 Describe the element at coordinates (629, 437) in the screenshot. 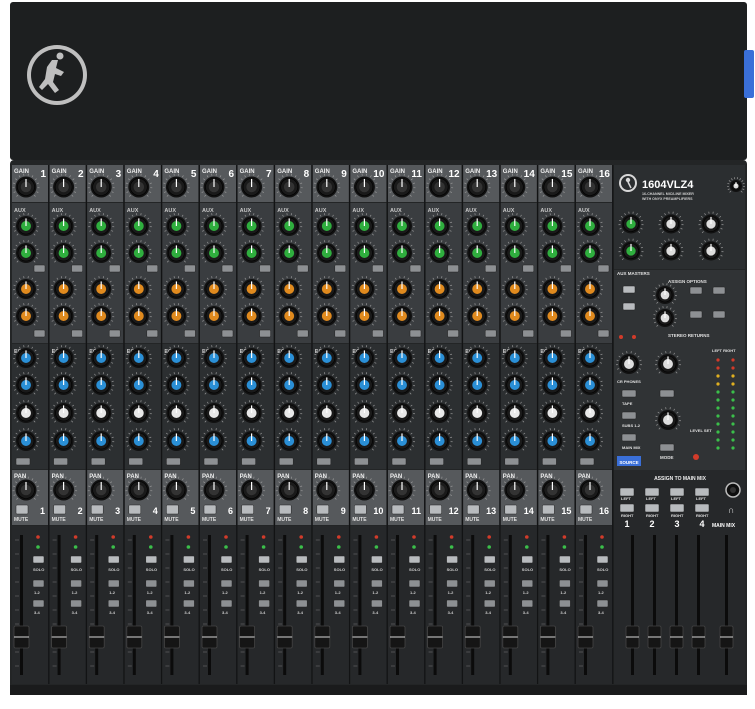

I see `main-mix-source-button` at that location.